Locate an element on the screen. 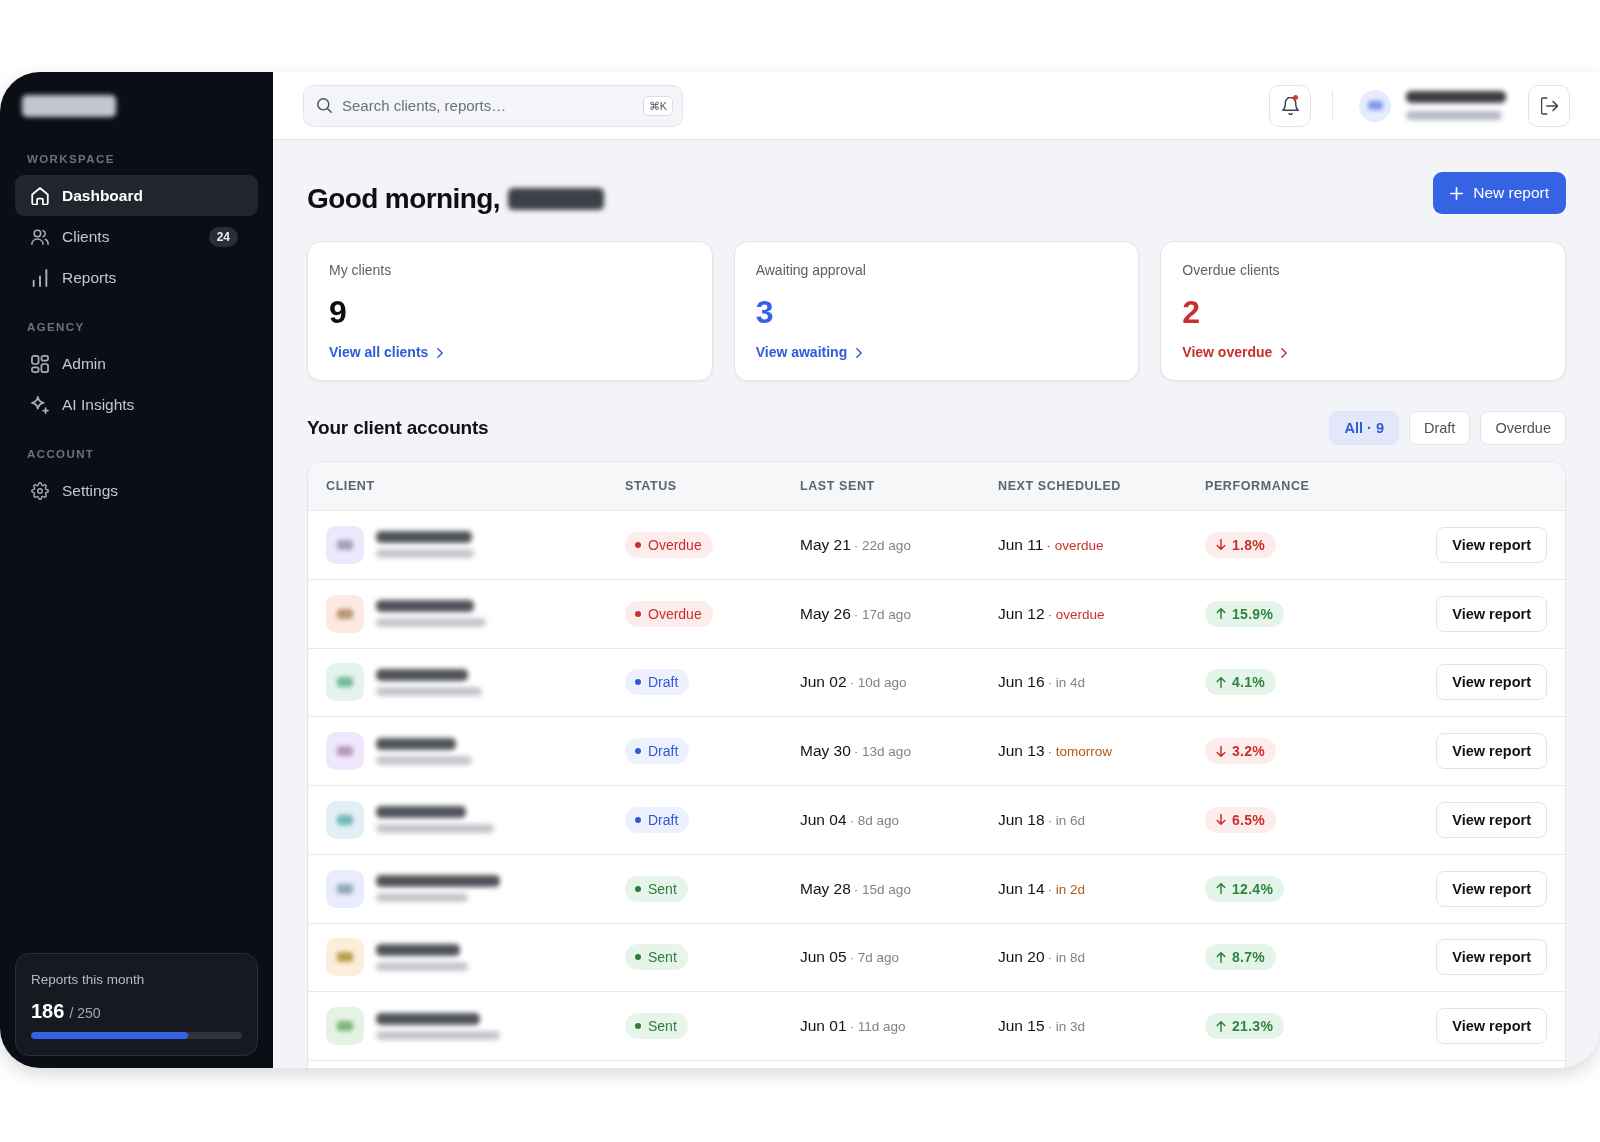  time-ago-text: · 11d ago is located at coordinates (877, 1027).